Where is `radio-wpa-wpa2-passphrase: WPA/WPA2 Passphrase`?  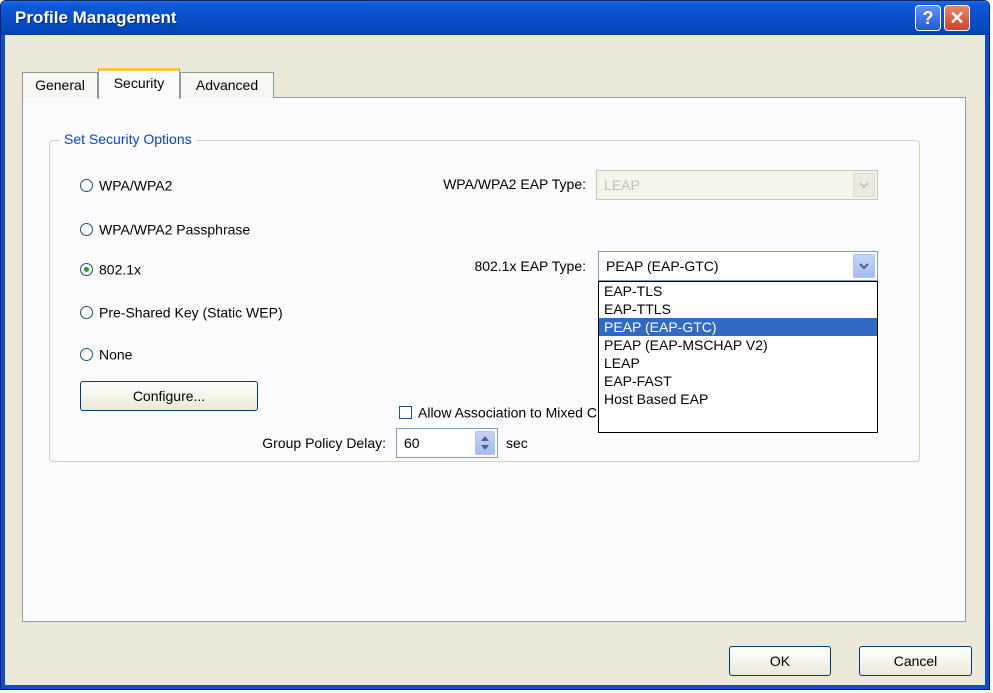
radio-wpa-wpa2-passphrase: WPA/WPA2 Passphrase is located at coordinates (165, 228).